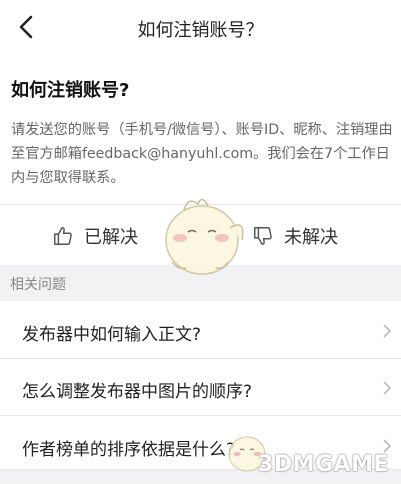 This screenshot has height=484, width=401. I want to click on question-title: 如何注销账号?, so click(70, 90).